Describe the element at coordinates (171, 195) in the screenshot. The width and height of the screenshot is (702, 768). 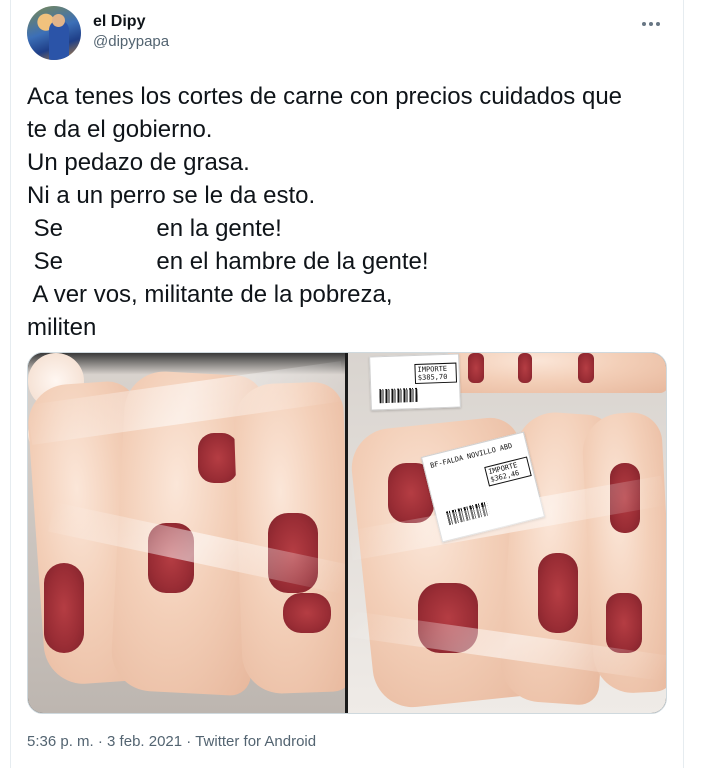
I see `tweet-line: Ni a un perro se le da esto.` at that location.